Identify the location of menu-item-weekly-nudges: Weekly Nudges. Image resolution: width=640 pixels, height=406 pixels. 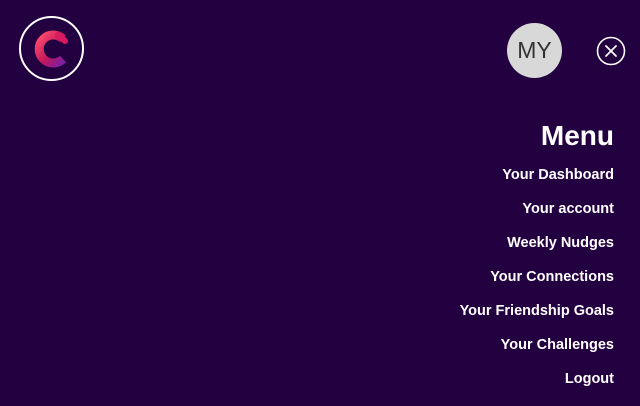
(537, 243).